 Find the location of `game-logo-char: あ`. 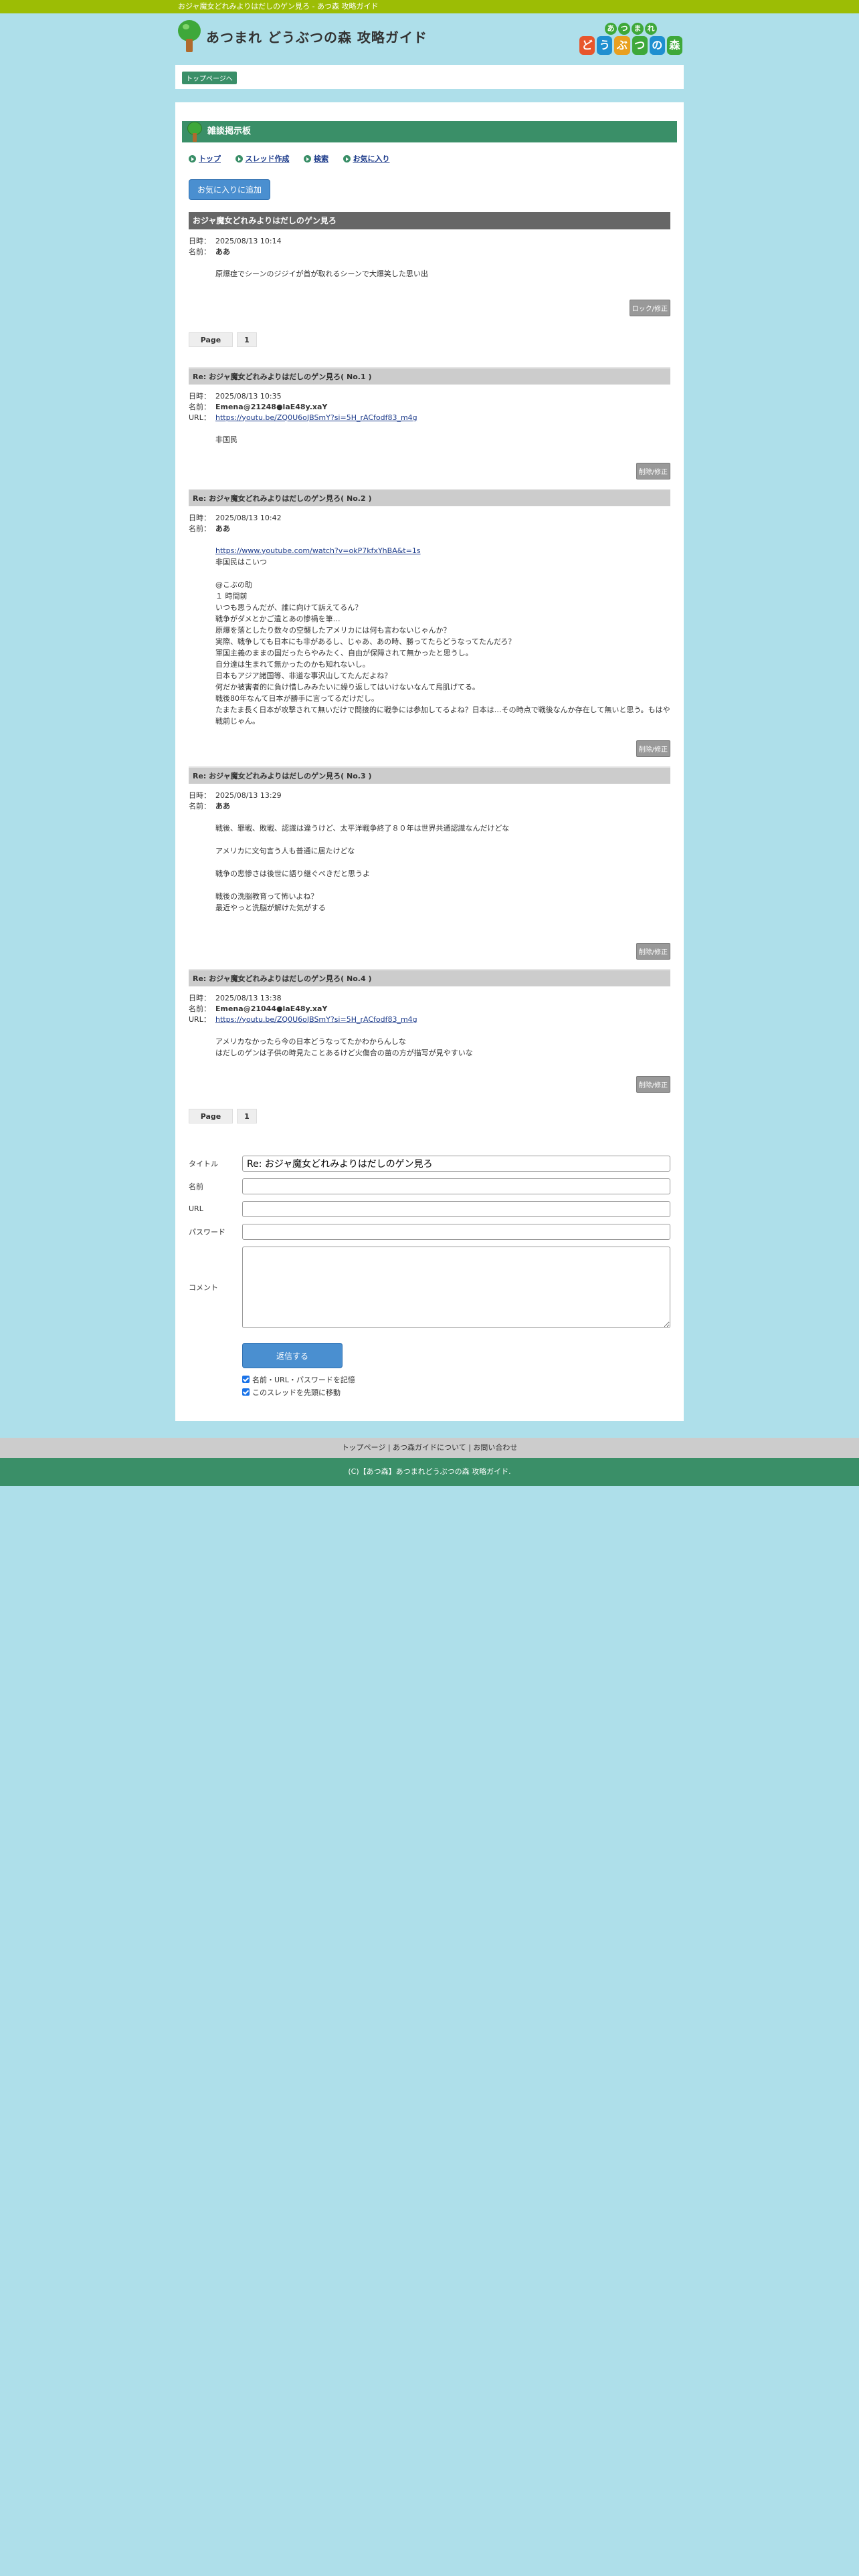

game-logo-char: あ is located at coordinates (611, 29).